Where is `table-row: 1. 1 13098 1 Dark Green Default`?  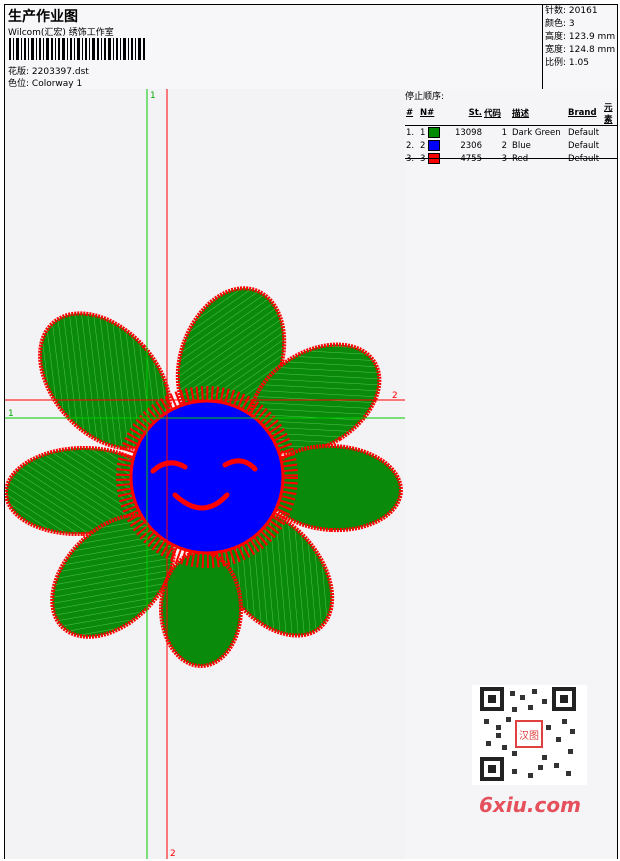
table-row: 1. 1 13098 1 Dark Green Default is located at coordinates (503, 132).